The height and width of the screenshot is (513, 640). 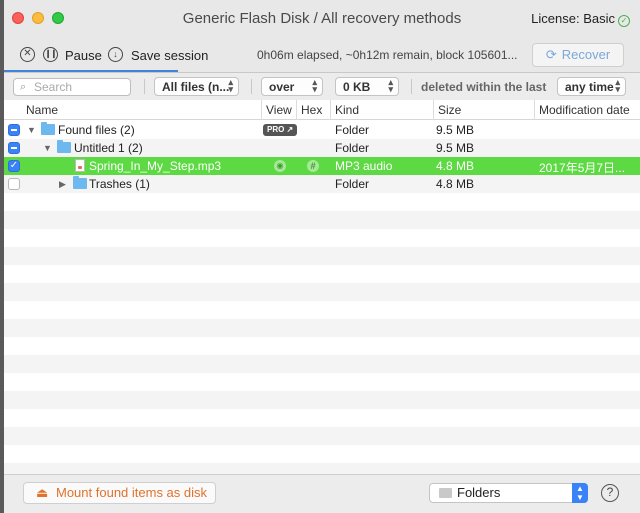 What do you see at coordinates (311, 110) in the screenshot?
I see `column-header-hex: Hex` at bounding box center [311, 110].